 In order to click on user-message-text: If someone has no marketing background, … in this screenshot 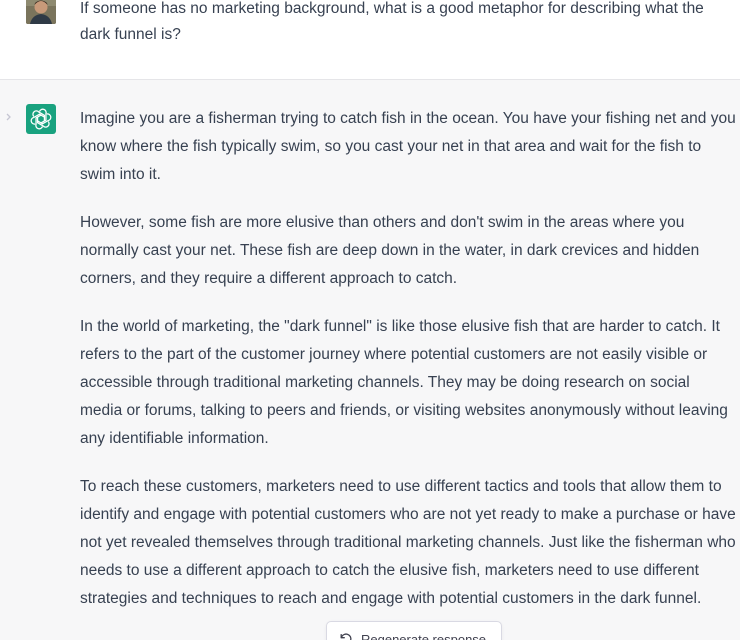, I will do `click(392, 21)`.